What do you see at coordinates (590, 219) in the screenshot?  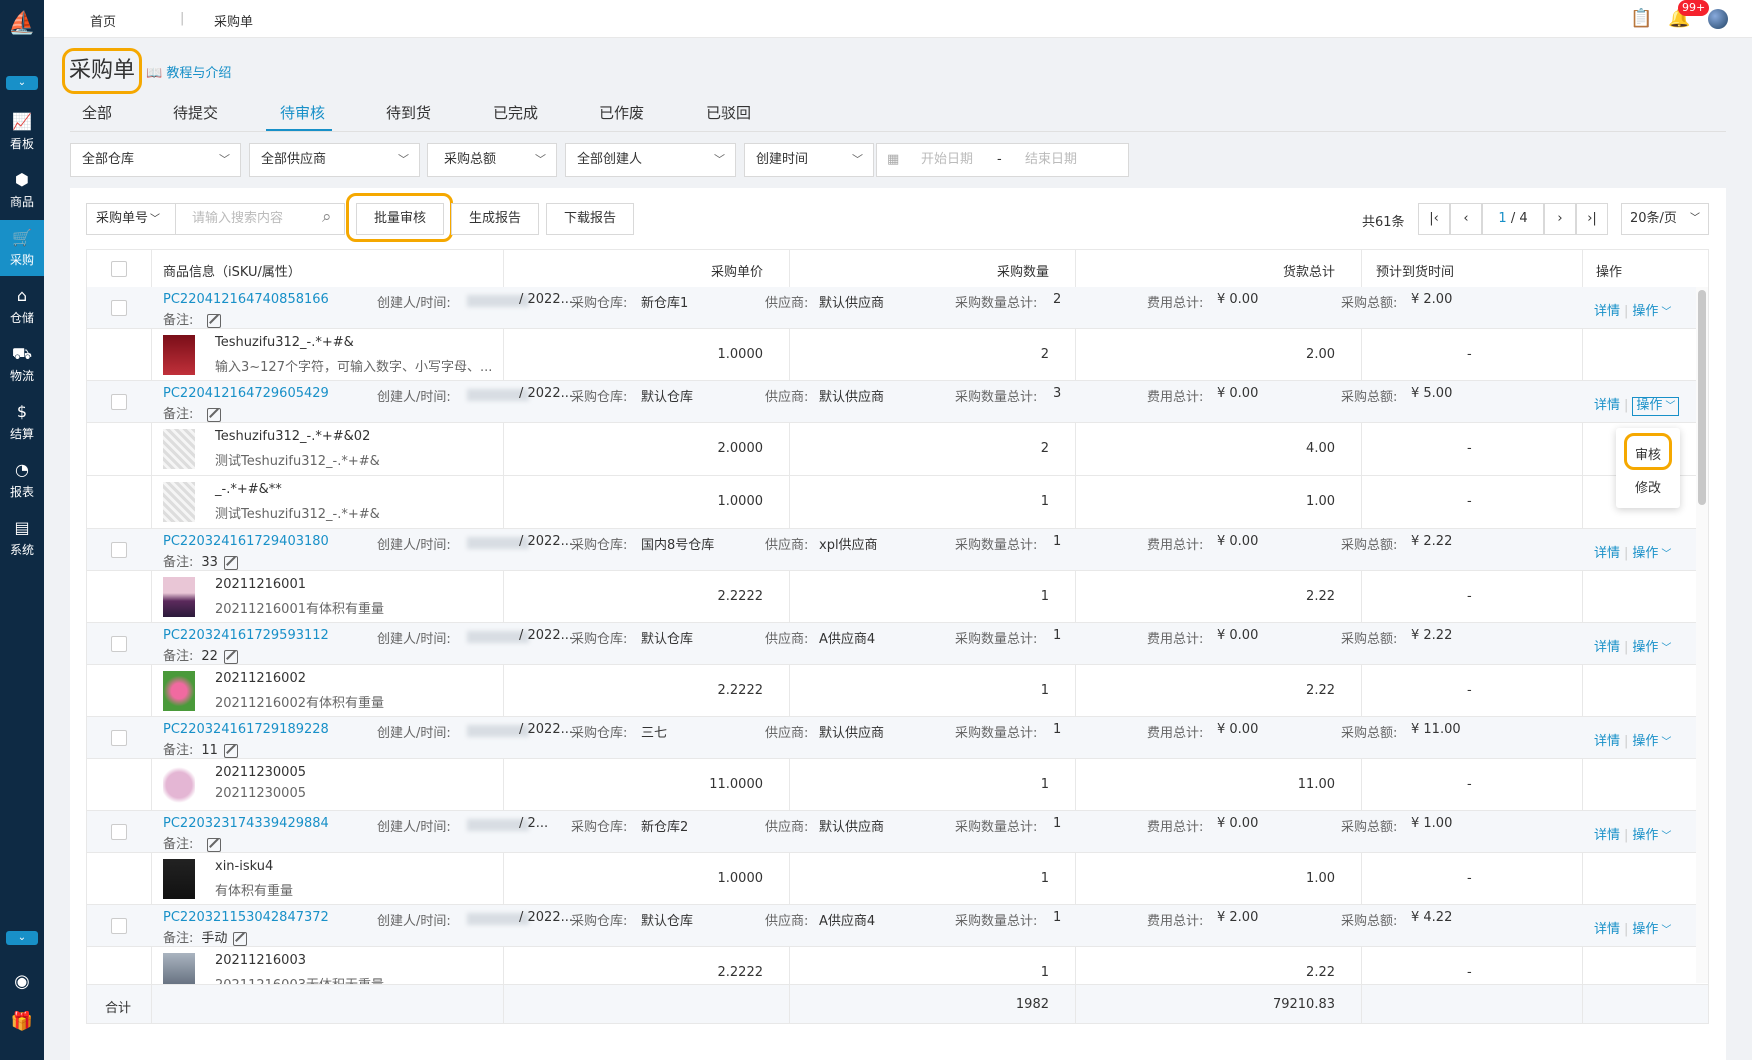 I see `download-report-button: 下载报告` at bounding box center [590, 219].